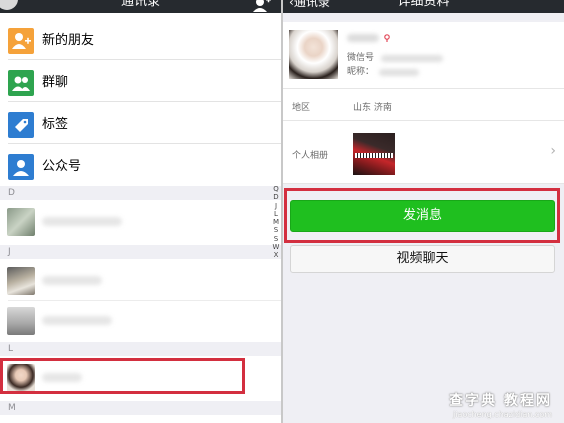 This screenshot has width=564, height=423. What do you see at coordinates (310, 156) in the screenshot?
I see `album-label: 个人相册` at bounding box center [310, 156].